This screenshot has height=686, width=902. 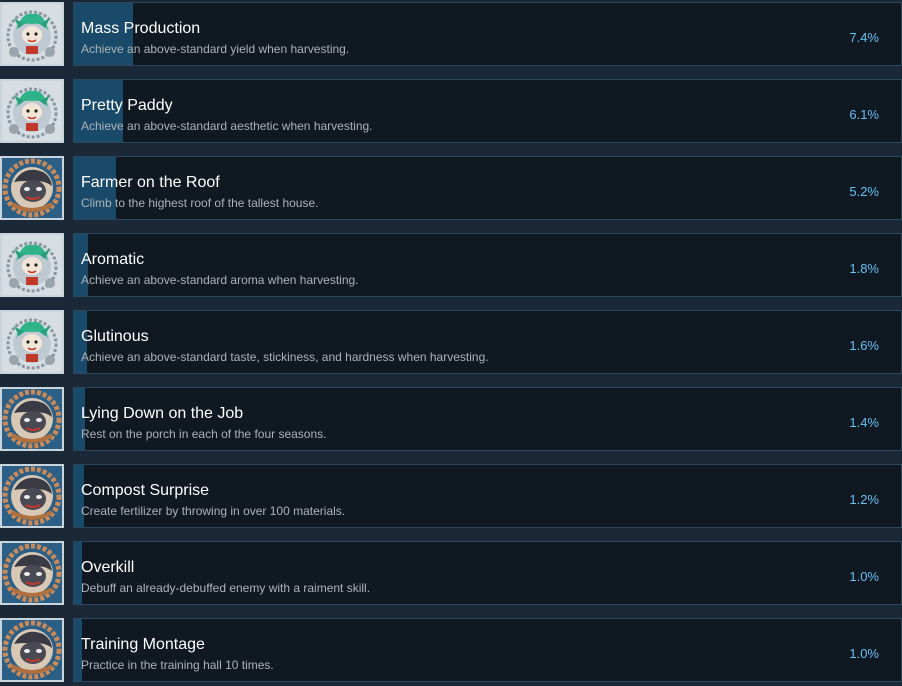 What do you see at coordinates (864, 37) in the screenshot?
I see `unlock-percentage: 7.4%` at bounding box center [864, 37].